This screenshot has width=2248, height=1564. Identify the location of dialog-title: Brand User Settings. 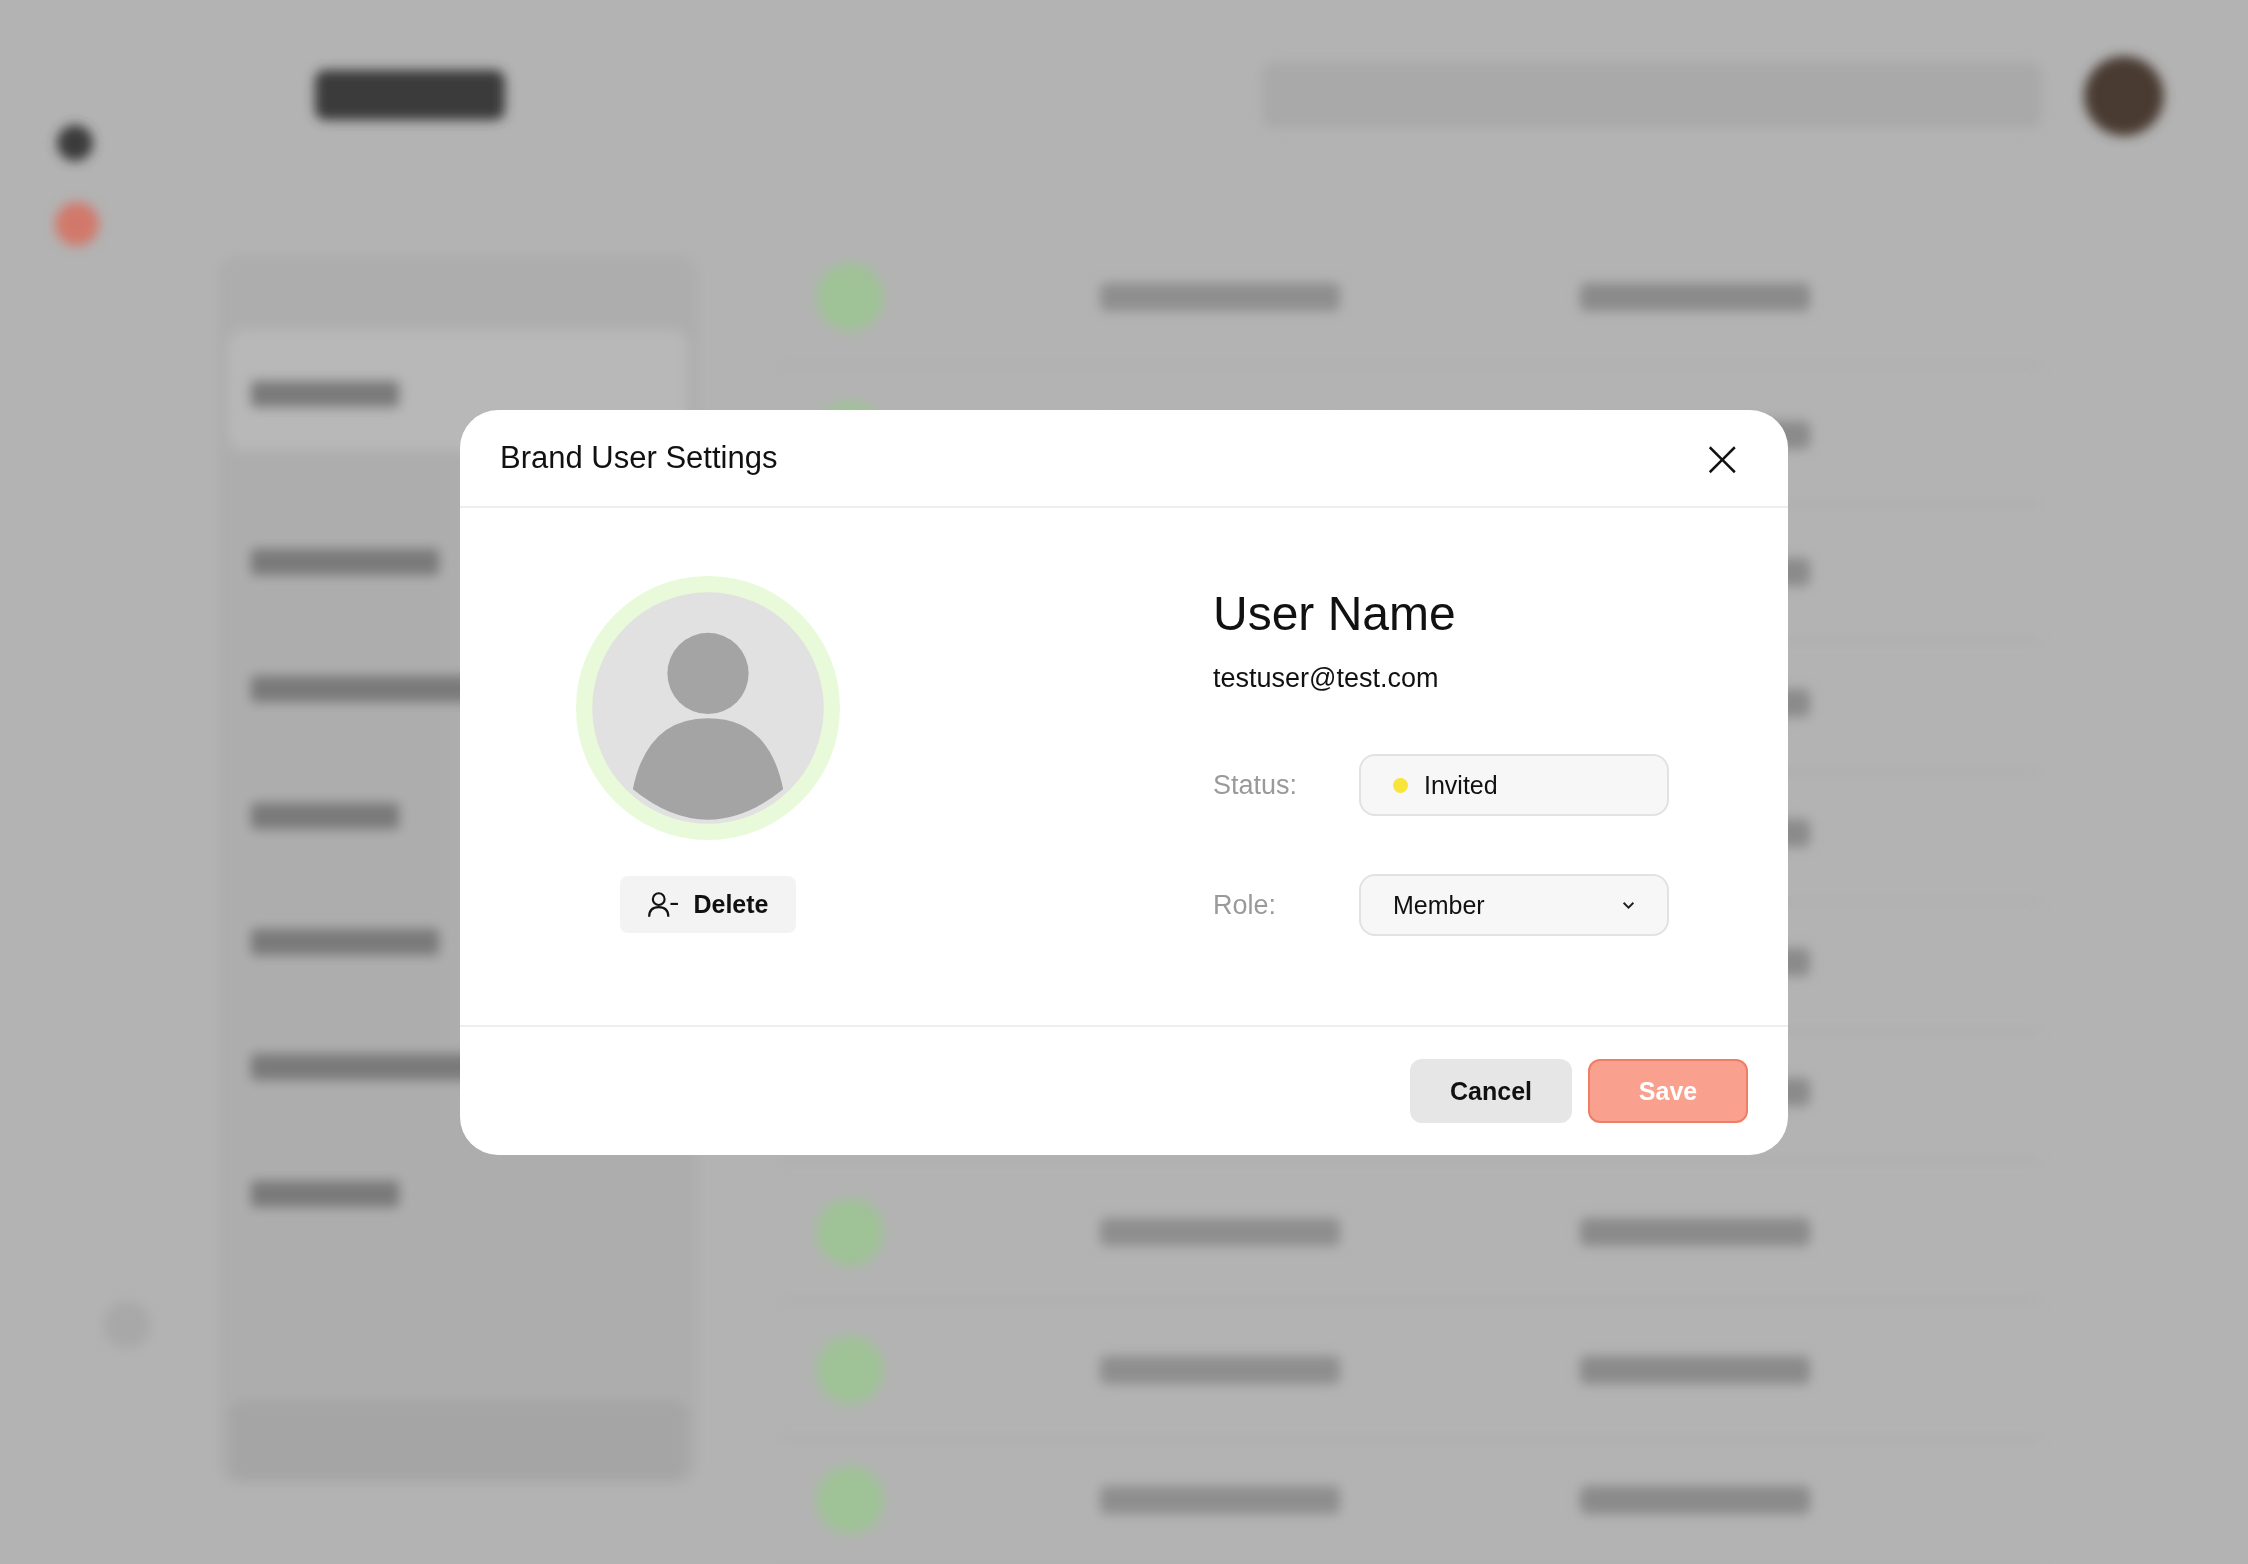
(639, 458).